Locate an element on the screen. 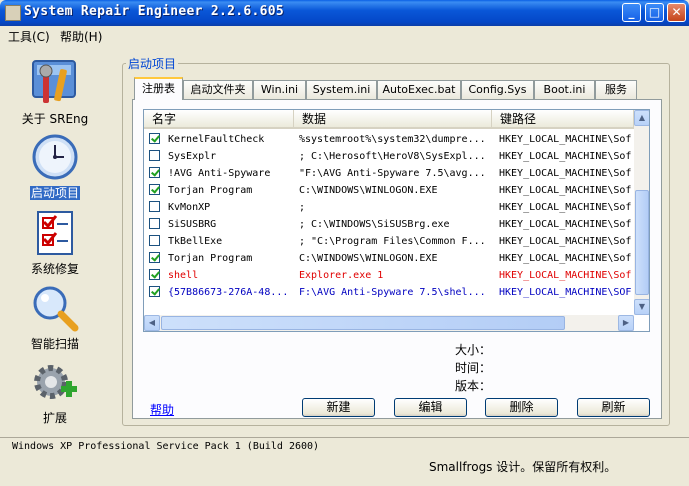 This screenshot has height=486, width=689. minimize-button: _ is located at coordinates (631, 12).